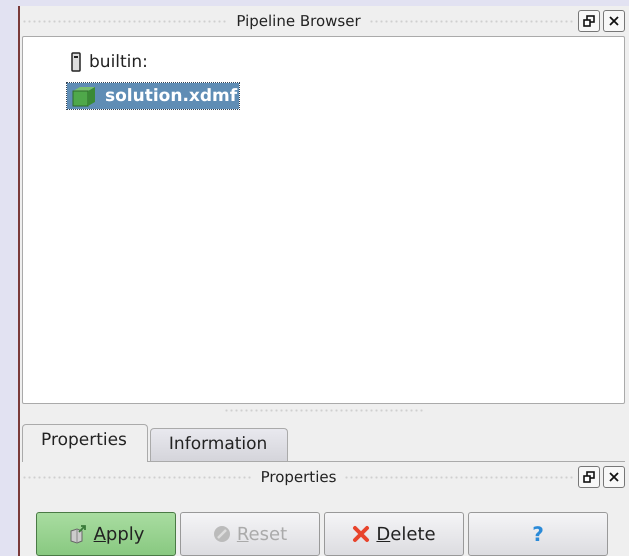 This screenshot has height=556, width=629. What do you see at coordinates (76, 62) in the screenshot?
I see `server-icon` at bounding box center [76, 62].